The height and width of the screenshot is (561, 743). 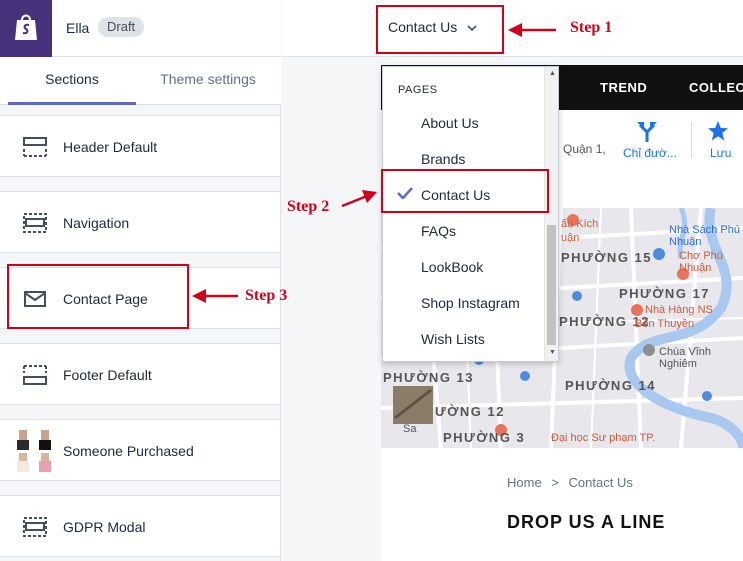 I want to click on page-heading: DROP US A LINE, so click(x=586, y=522).